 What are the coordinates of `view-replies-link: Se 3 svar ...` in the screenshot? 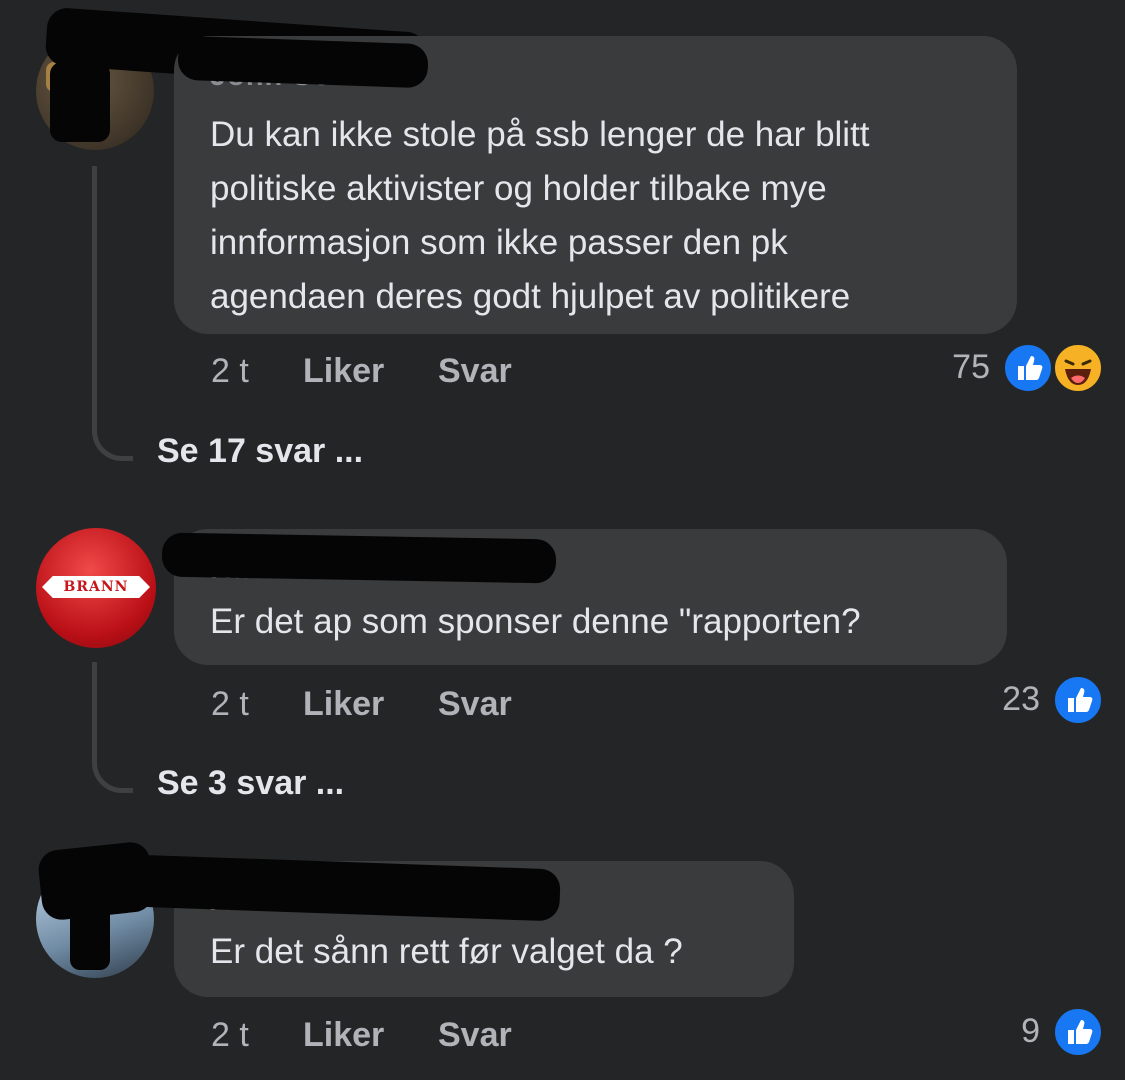 It's located at (250, 783).